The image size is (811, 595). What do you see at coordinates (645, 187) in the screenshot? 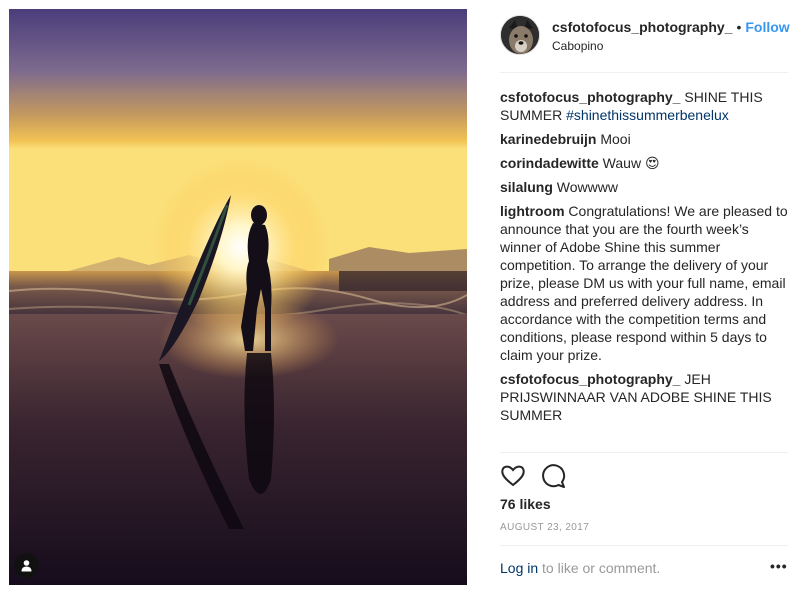
I see `comment-item: silalung Wowwww` at bounding box center [645, 187].